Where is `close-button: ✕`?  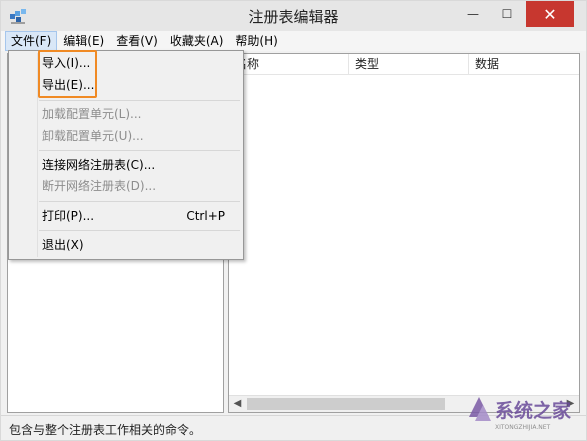
close-button: ✕ is located at coordinates (550, 14).